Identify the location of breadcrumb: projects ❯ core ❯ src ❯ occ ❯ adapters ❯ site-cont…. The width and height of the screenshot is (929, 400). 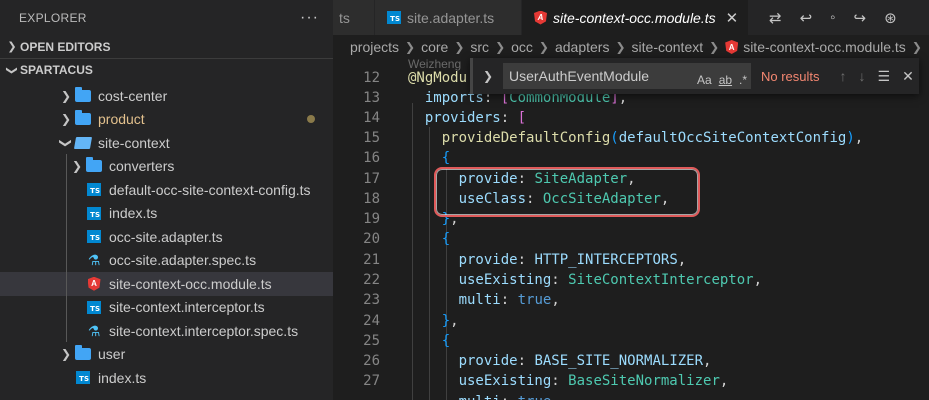
(631, 47).